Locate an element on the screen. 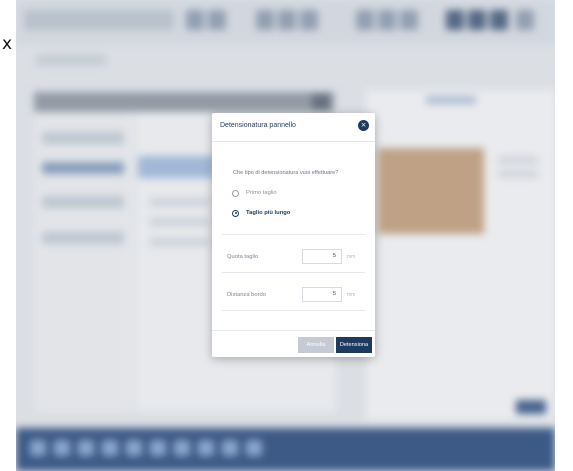 Image resolution: width=573 pixels, height=471 pixels. radio-label: Taglio più lungo is located at coordinates (268, 213).